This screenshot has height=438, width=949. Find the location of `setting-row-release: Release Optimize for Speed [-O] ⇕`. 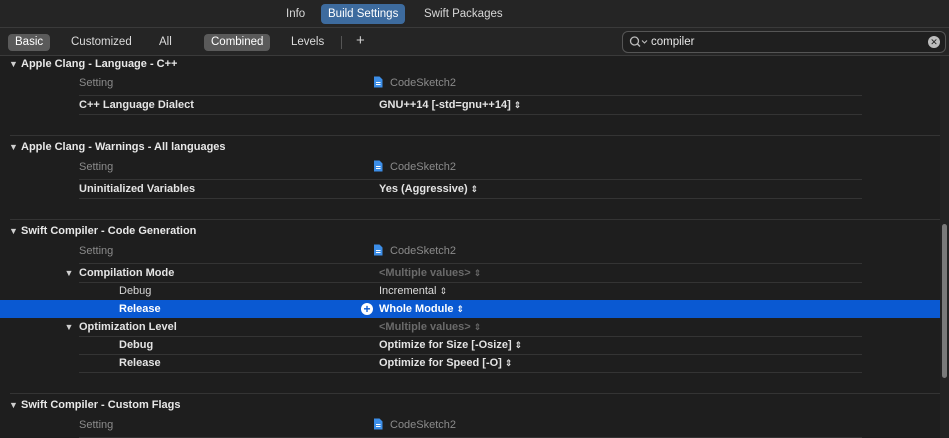

setting-row-release: Release Optimize for Speed [-O] ⇕ is located at coordinates (470, 363).